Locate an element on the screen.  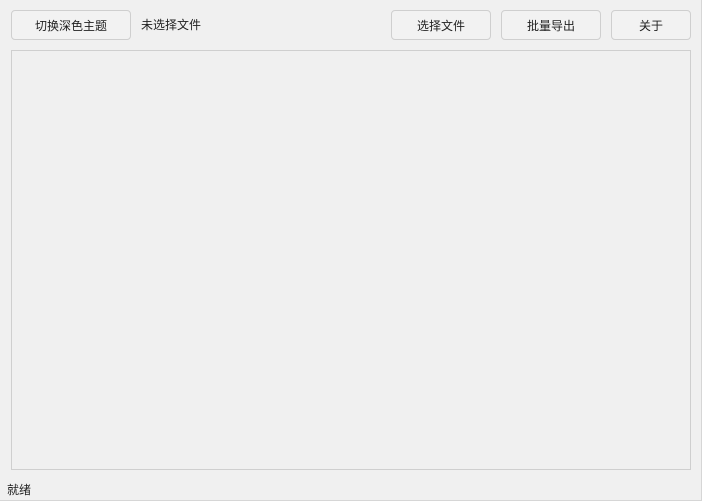
selected-file-label: 未选择文件 is located at coordinates (171, 25).